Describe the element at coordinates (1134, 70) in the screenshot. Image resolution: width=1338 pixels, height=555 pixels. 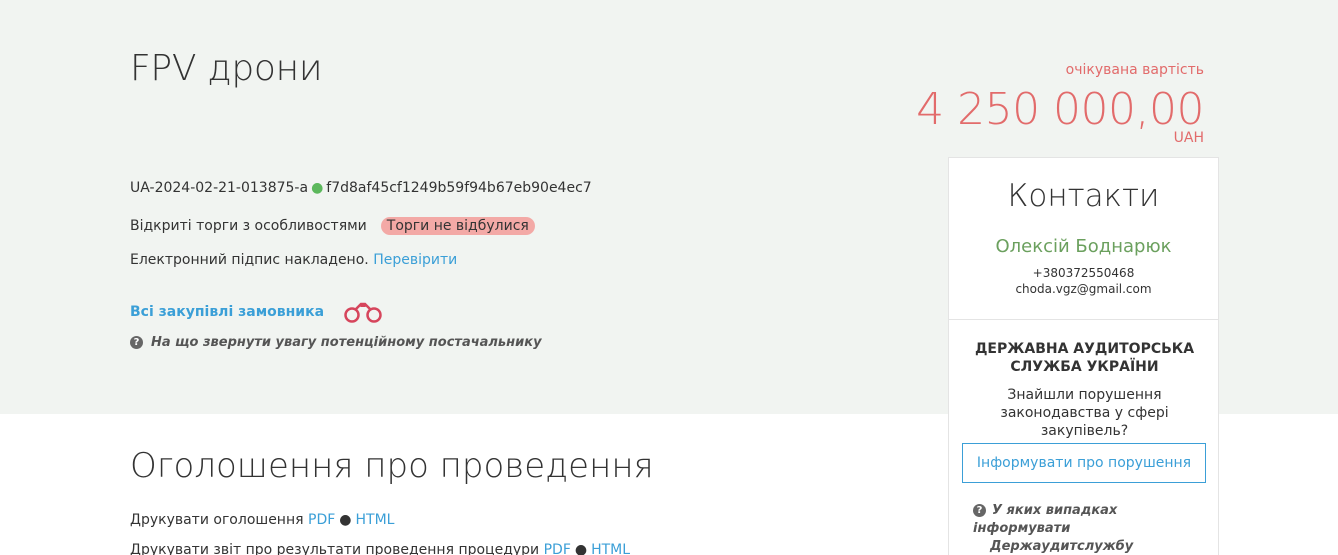
I see `expected-value-label: очікувана вартість` at that location.